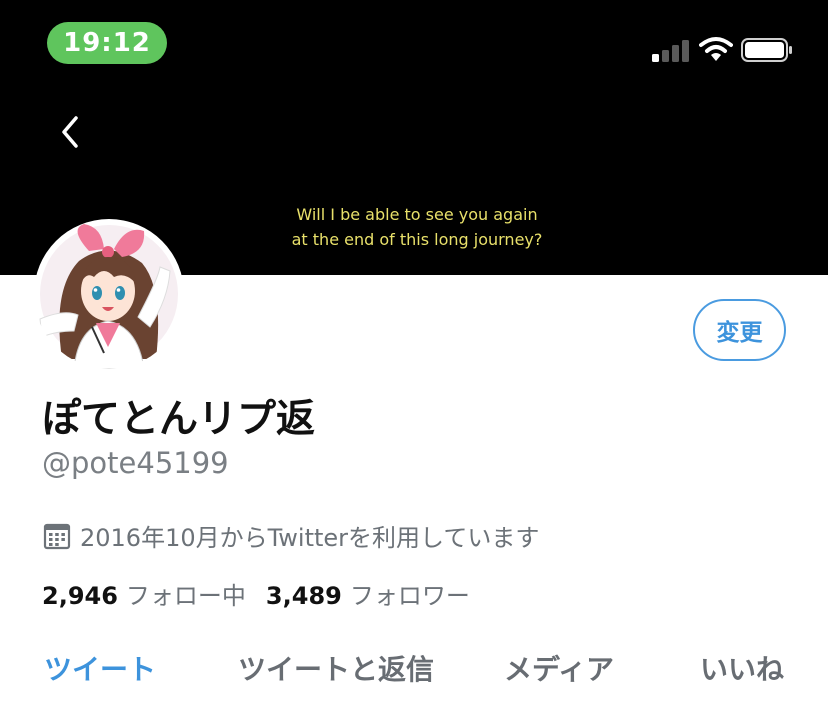  Describe the element at coordinates (303, 596) in the screenshot. I see `followers-count: 3,489` at that location.